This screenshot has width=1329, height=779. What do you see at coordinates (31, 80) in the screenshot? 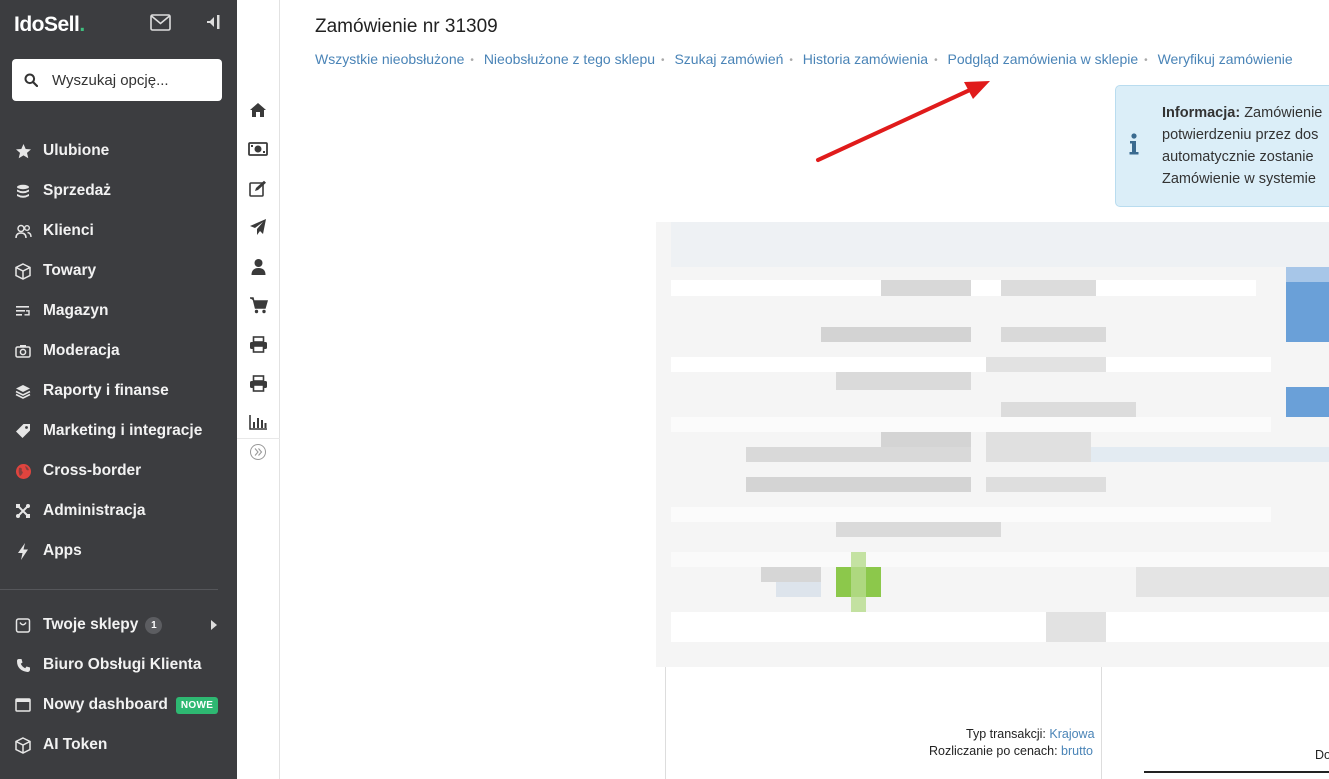
I see `search-icon` at bounding box center [31, 80].